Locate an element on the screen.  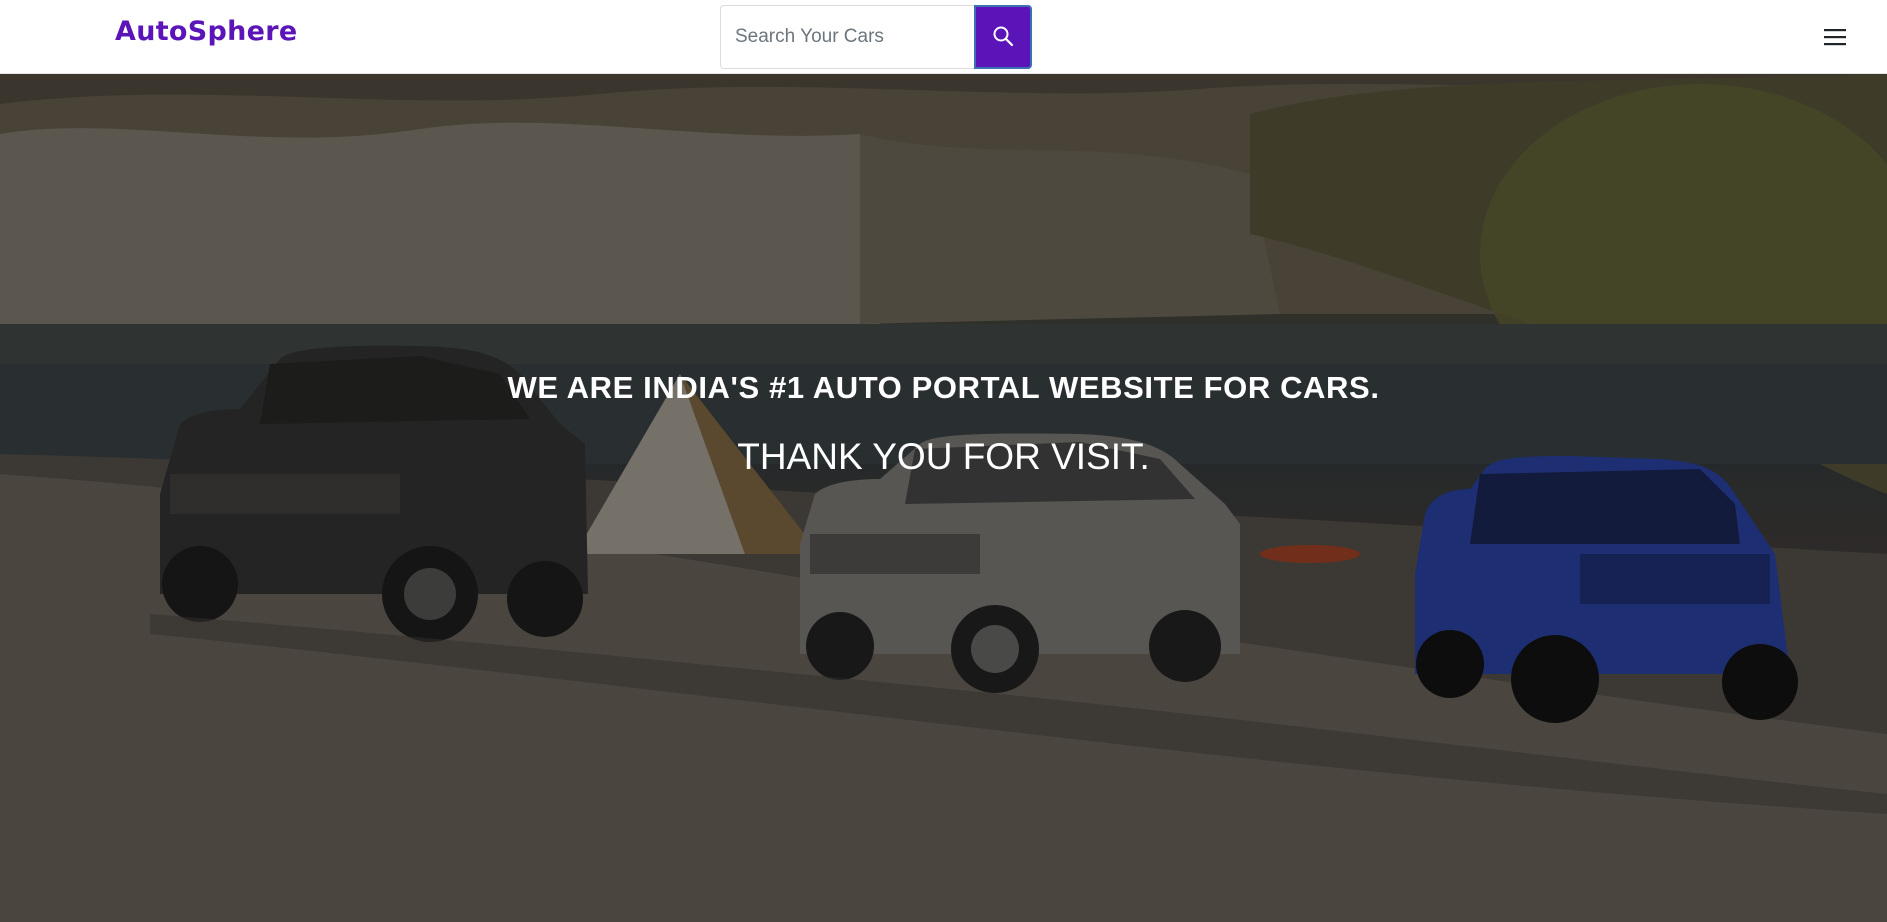
brand-logo: AutoSphere is located at coordinates (206, 31).